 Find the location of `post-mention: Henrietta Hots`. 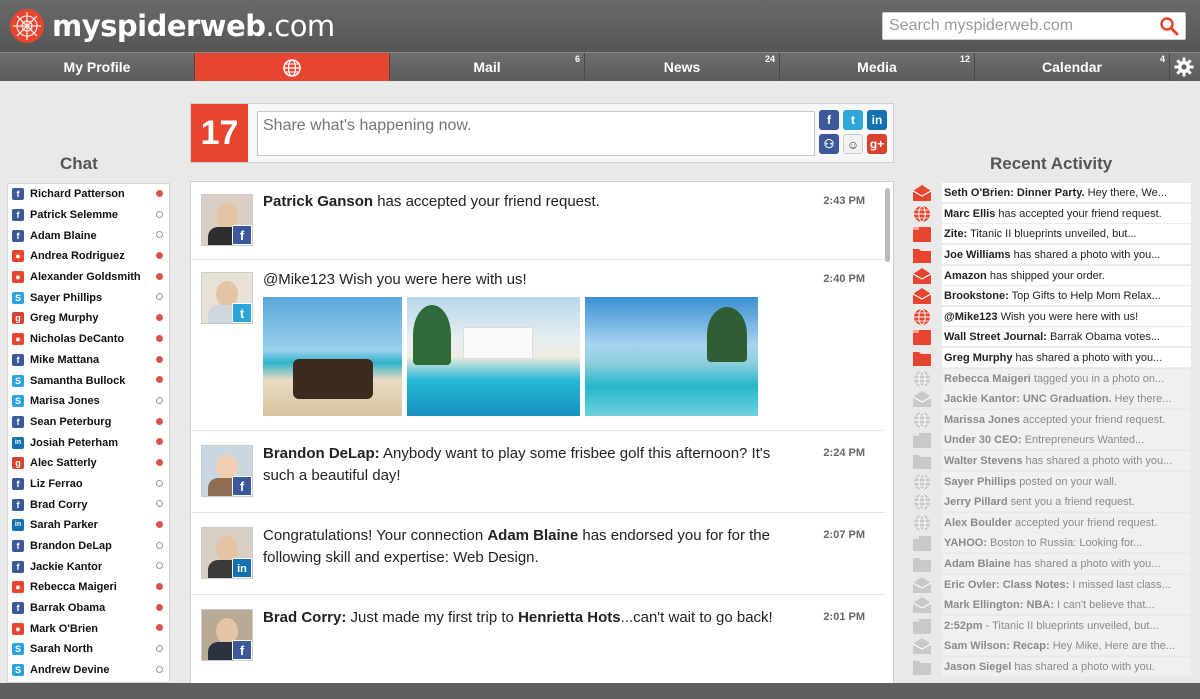

post-mention: Henrietta Hots is located at coordinates (569, 617).